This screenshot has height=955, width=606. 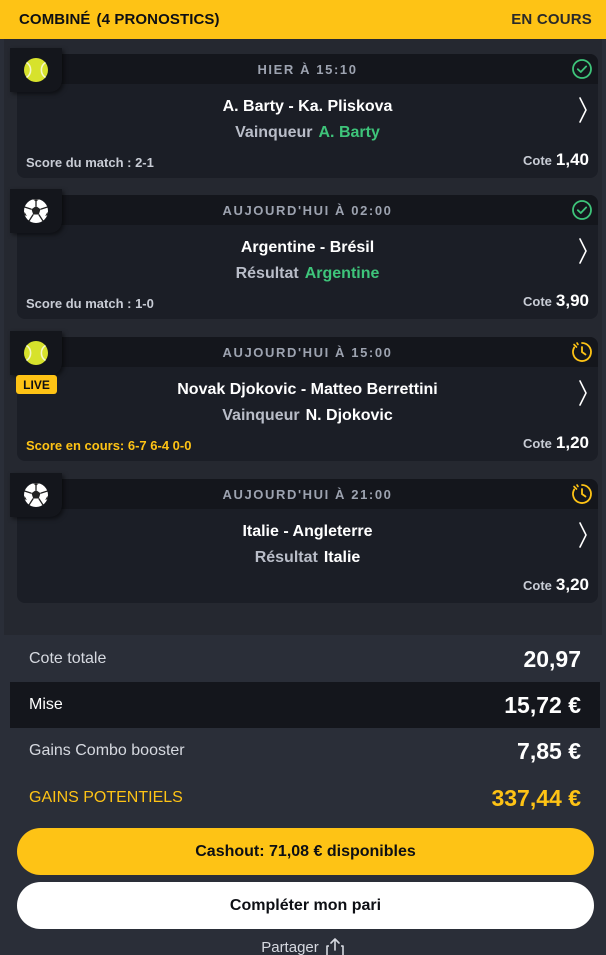 I want to click on stake-label: Mise, so click(x=46, y=704).